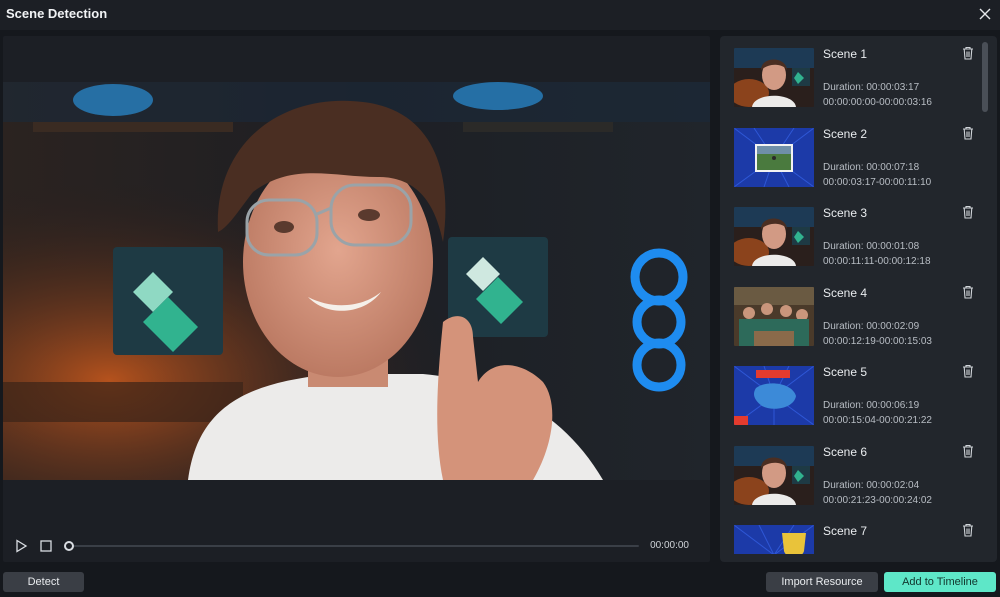 The height and width of the screenshot is (597, 1000). I want to click on scene-time-range: 00:00:00:00-00:00:03:16, so click(877, 102).